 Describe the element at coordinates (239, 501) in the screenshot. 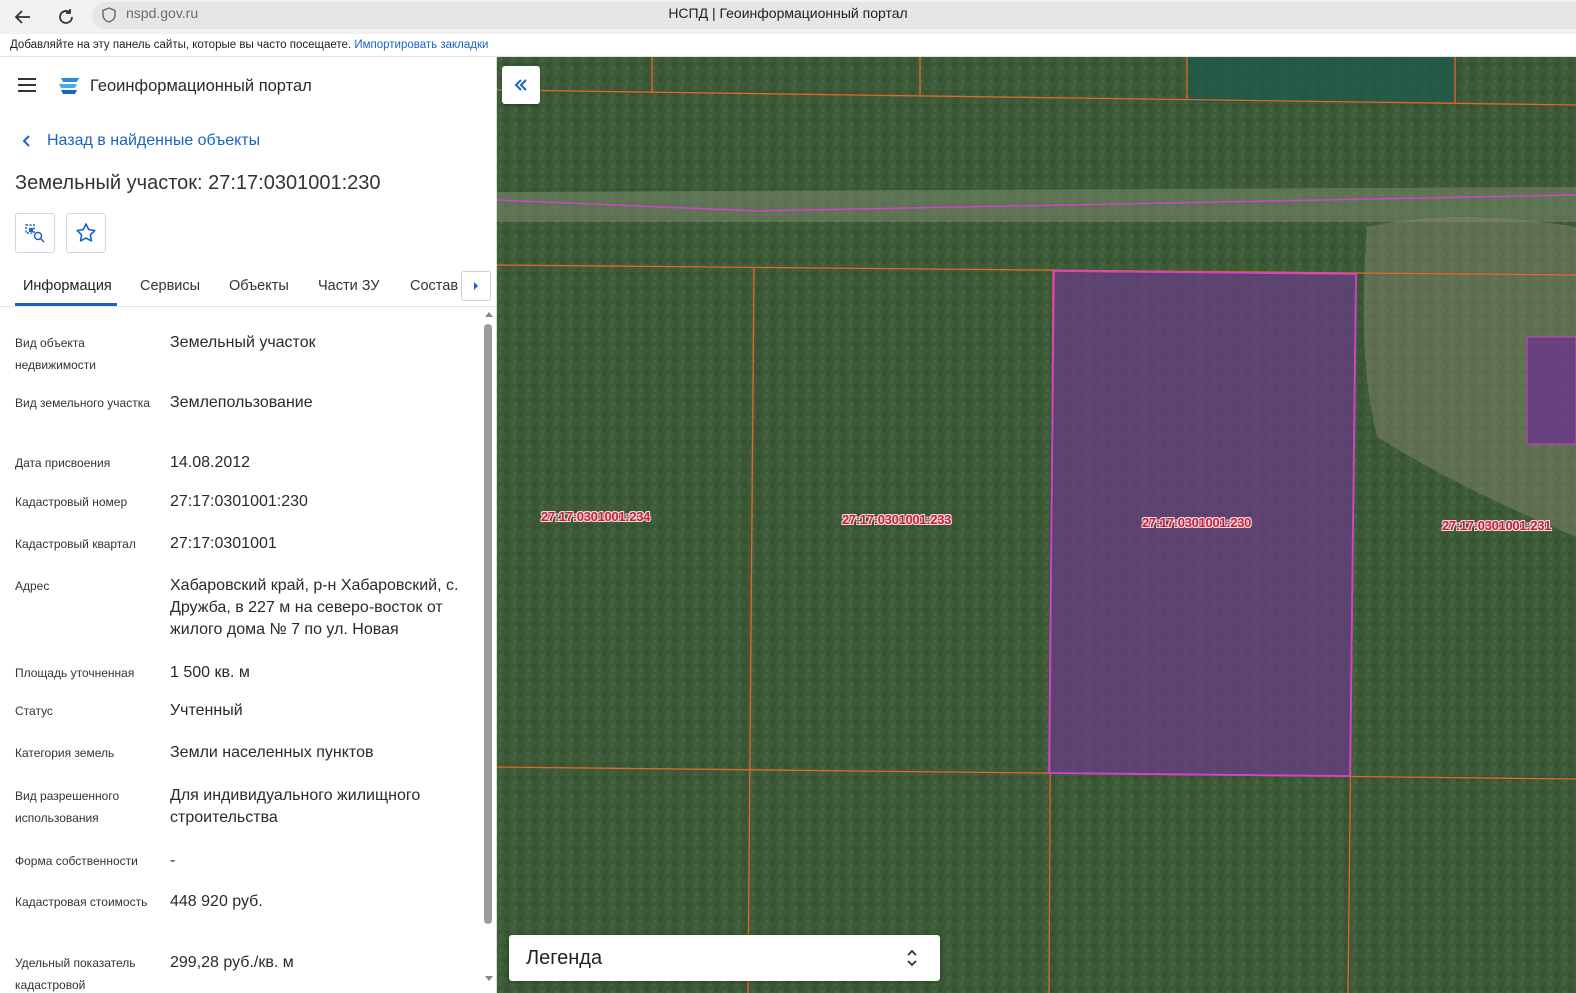

I see `info-value: 27:17:0301001:230` at that location.